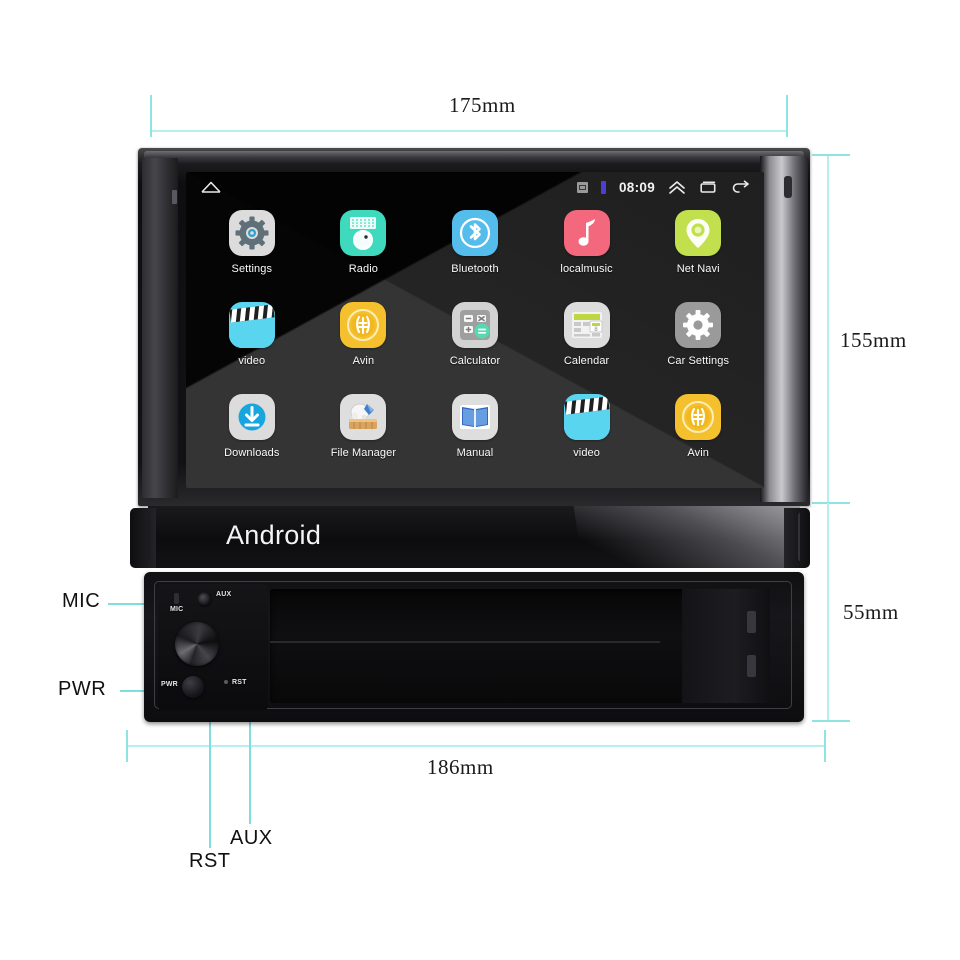 The width and height of the screenshot is (960, 960). I want to click on dimension-cap-right-175mm, so click(787, 116).